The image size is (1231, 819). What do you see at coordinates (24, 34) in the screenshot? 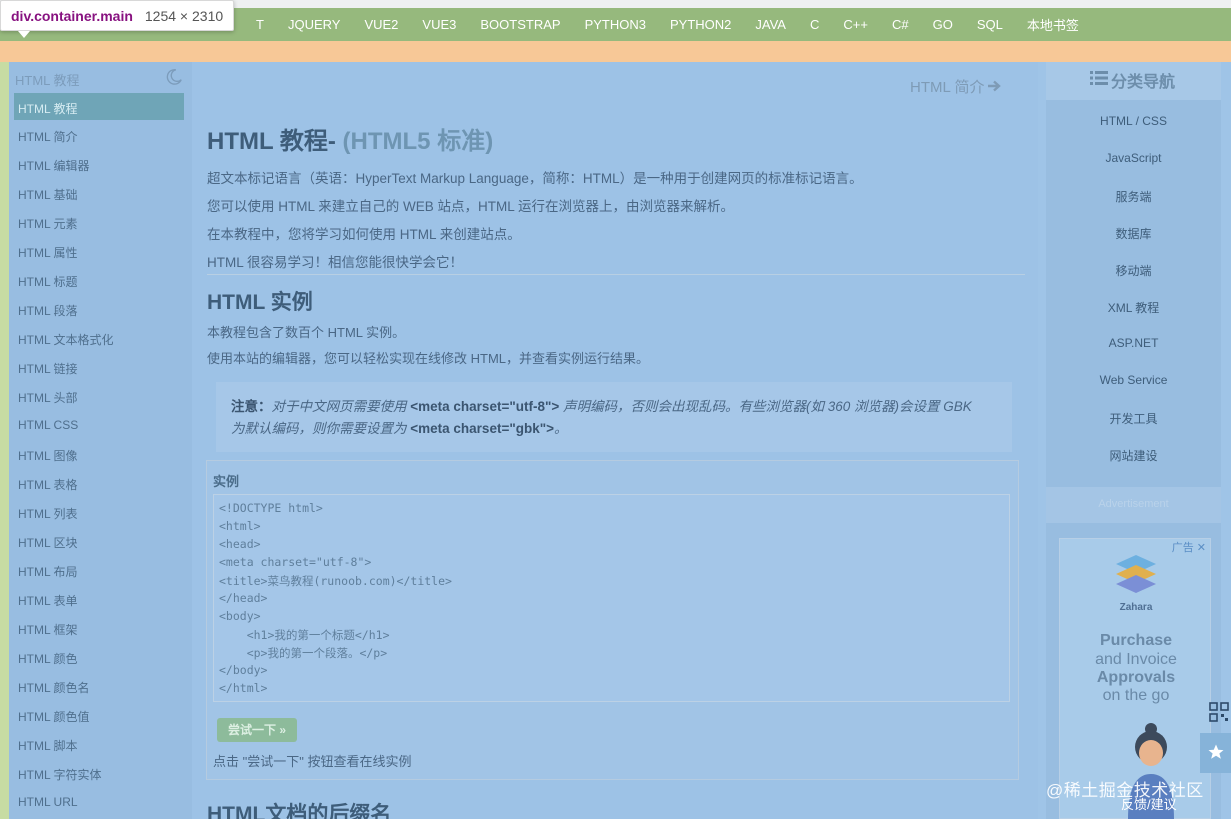
I see `devtools-tooltip-arrow` at bounding box center [24, 34].